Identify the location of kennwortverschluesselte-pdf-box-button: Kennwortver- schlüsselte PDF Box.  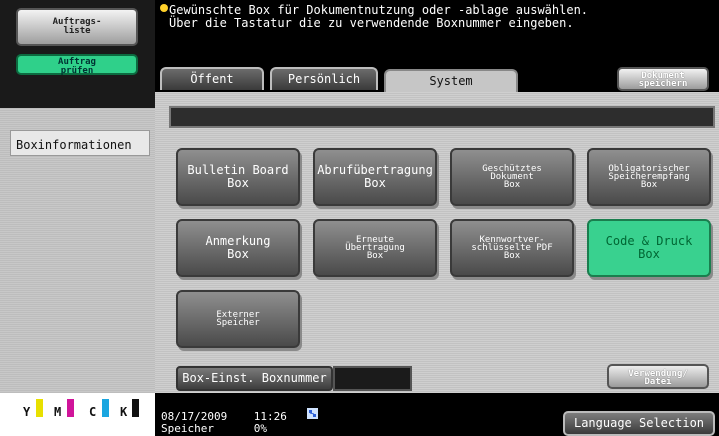
(512, 248).